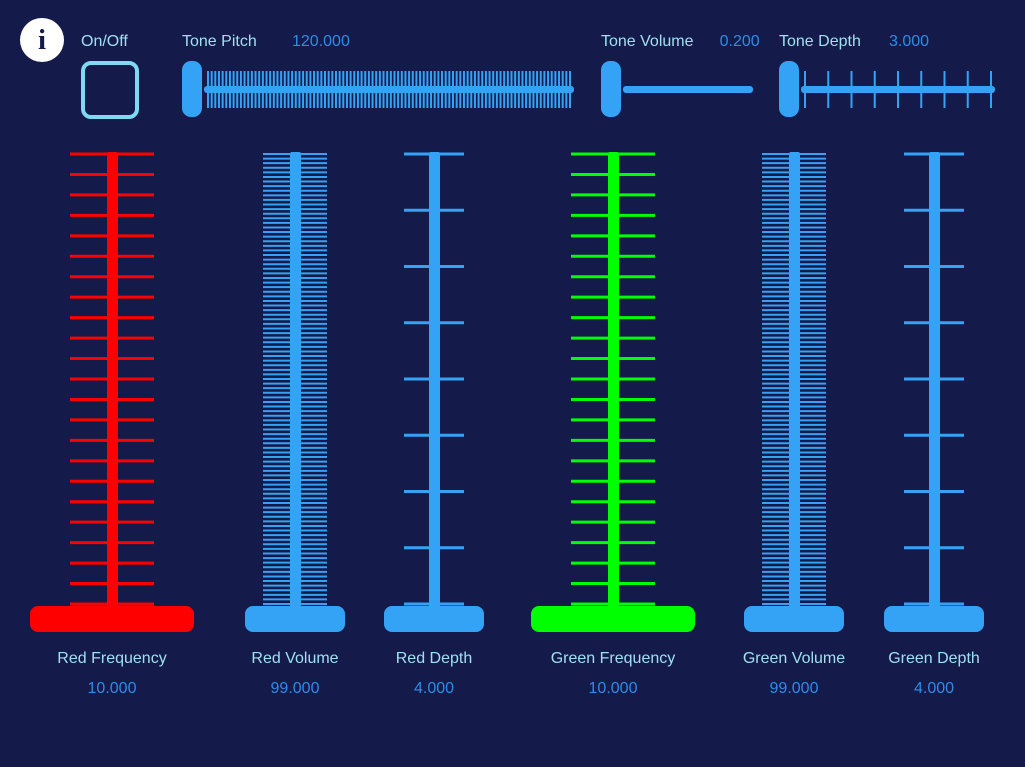 The image size is (1025, 767). Describe the element at coordinates (42, 40) in the screenshot. I see `info-icon: i` at that location.